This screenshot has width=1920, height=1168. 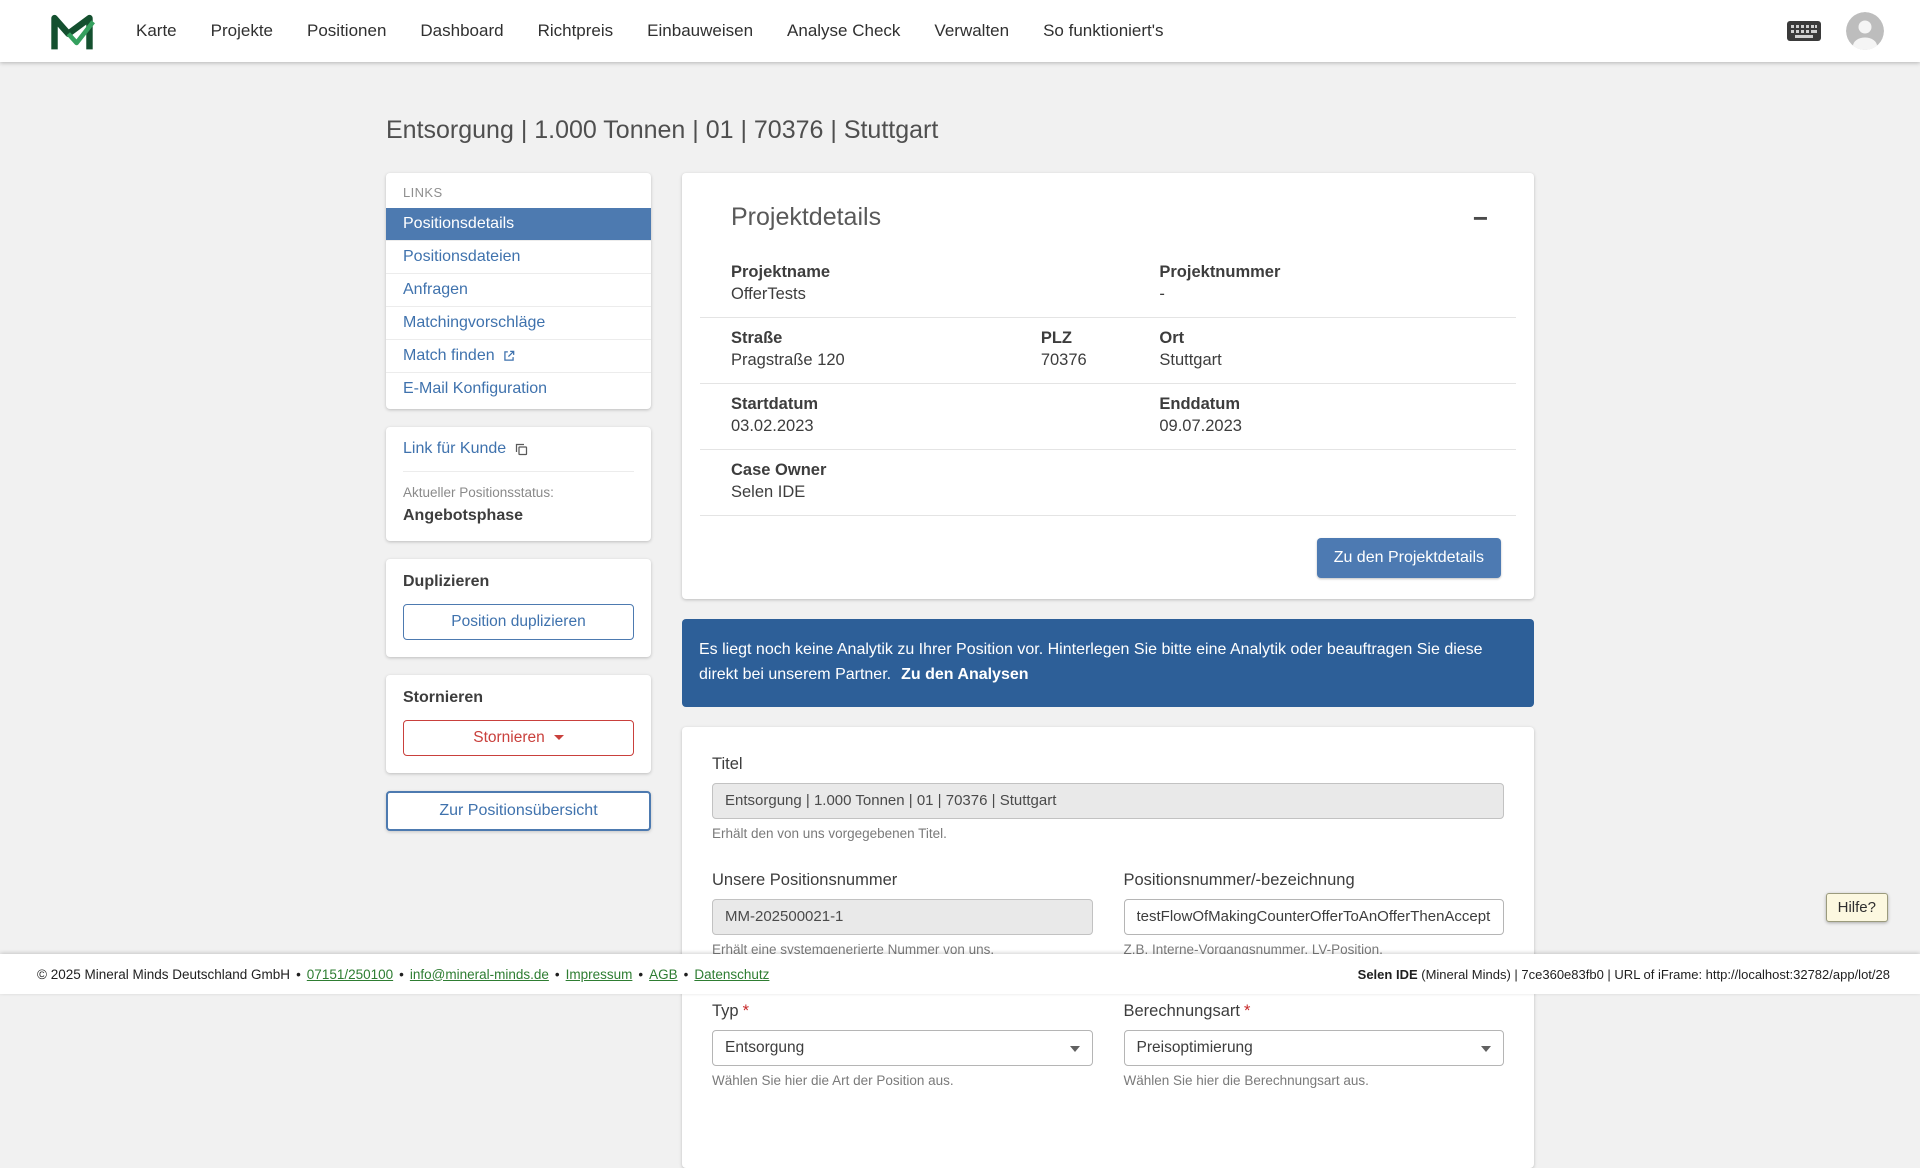 I want to click on sidebar-item-match-finden: Match finden, so click(x=518, y=355).